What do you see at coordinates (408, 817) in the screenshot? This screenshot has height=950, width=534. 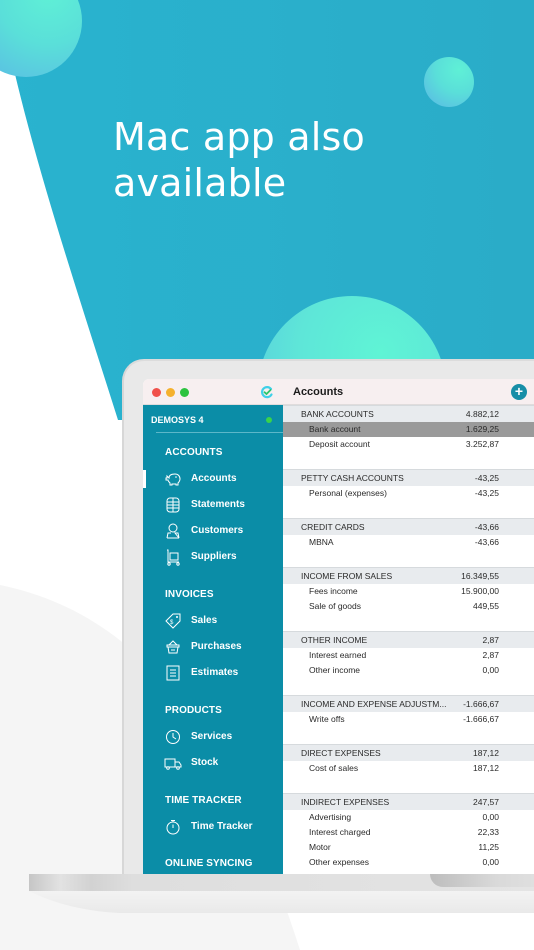 I see `account-row: Advertising 0,00` at bounding box center [408, 817].